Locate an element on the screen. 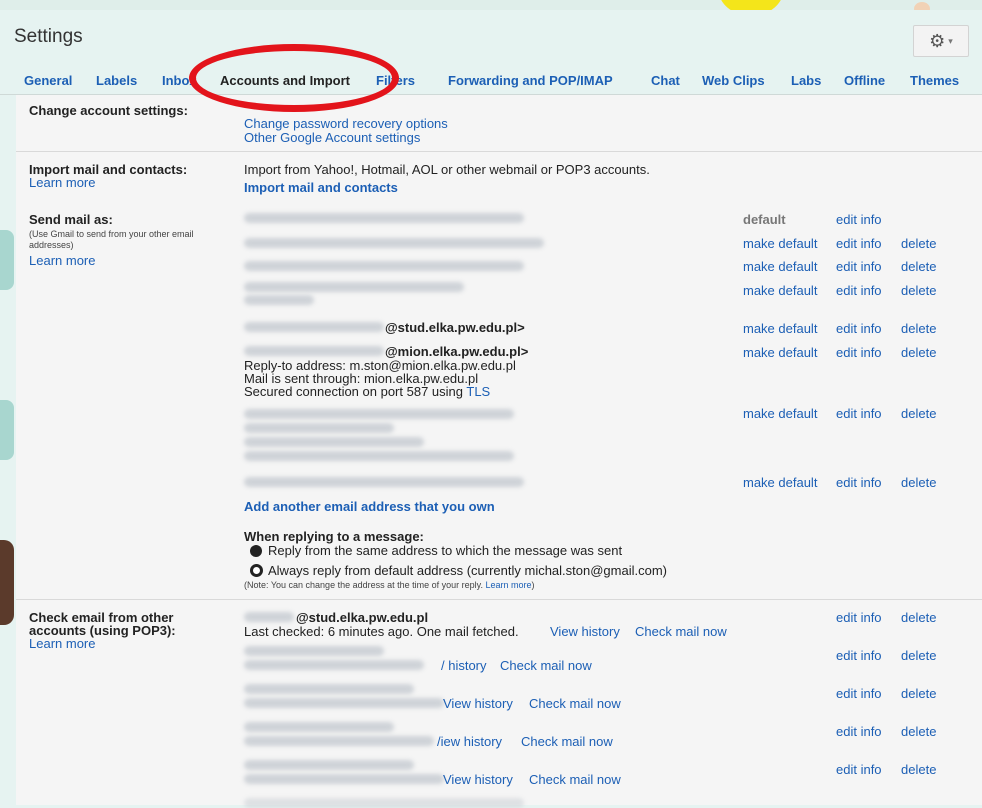 This screenshot has width=982, height=808. tab-labs: Labs is located at coordinates (806, 80).